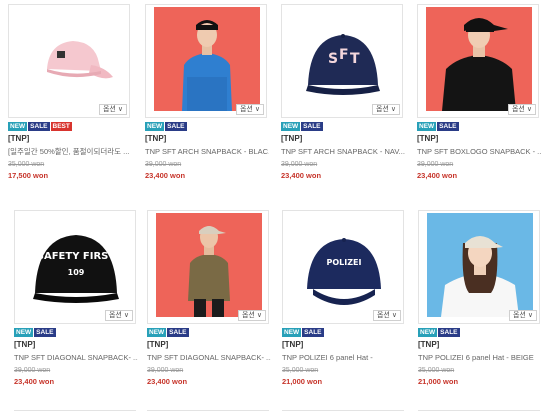 Image resolution: width=550 pixels, height=418 pixels. I want to click on safety-first-cap-image: SAFETY FIRST 109, so click(76, 265).